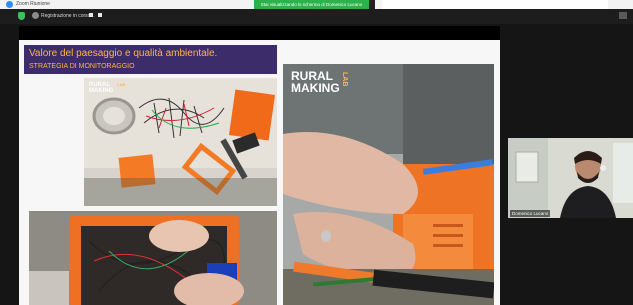 The height and width of the screenshot is (305, 633). Describe the element at coordinates (180, 142) in the screenshot. I see `electronics-kit-photo: RURAL MAKING LAB` at that location.